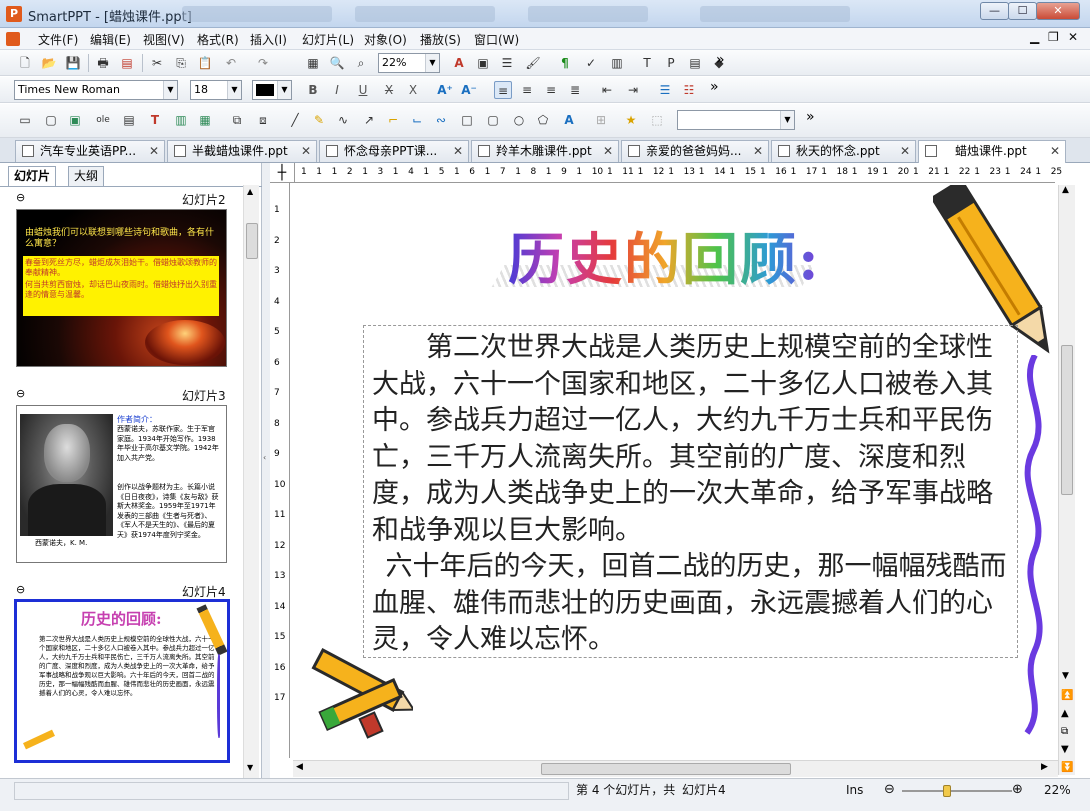 The height and width of the screenshot is (811, 1090). I want to click on grow-font-icon: A⁺, so click(445, 90).